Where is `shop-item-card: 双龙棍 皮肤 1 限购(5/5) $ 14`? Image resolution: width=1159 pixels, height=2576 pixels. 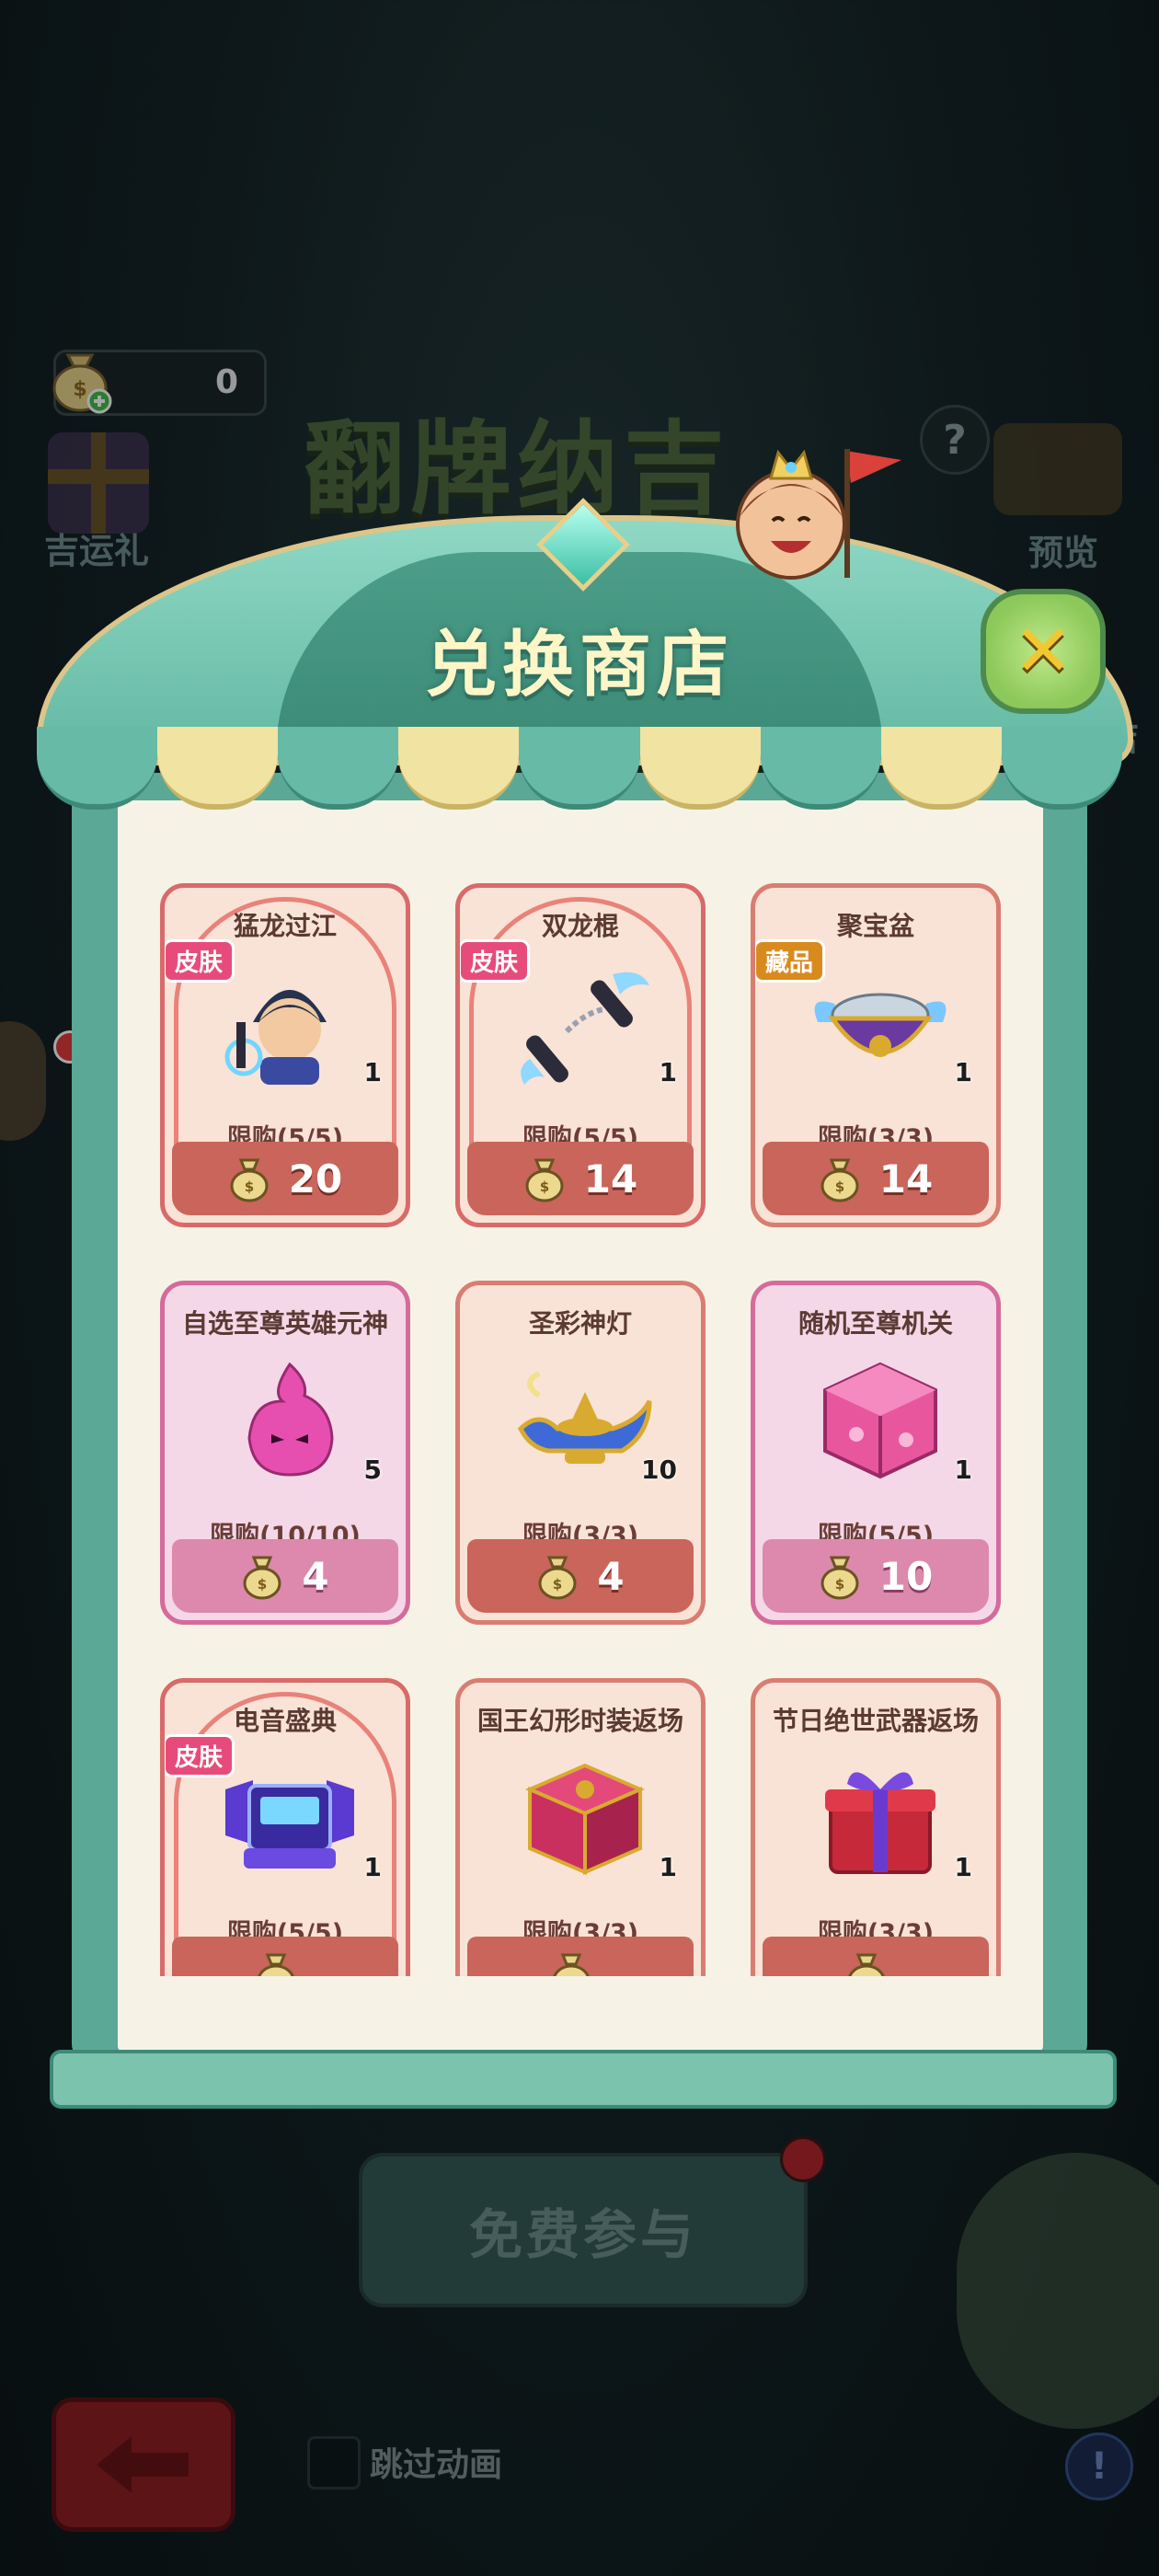 shop-item-card: 双龙棍 皮肤 1 限购(5/5) $ 14 is located at coordinates (580, 1055).